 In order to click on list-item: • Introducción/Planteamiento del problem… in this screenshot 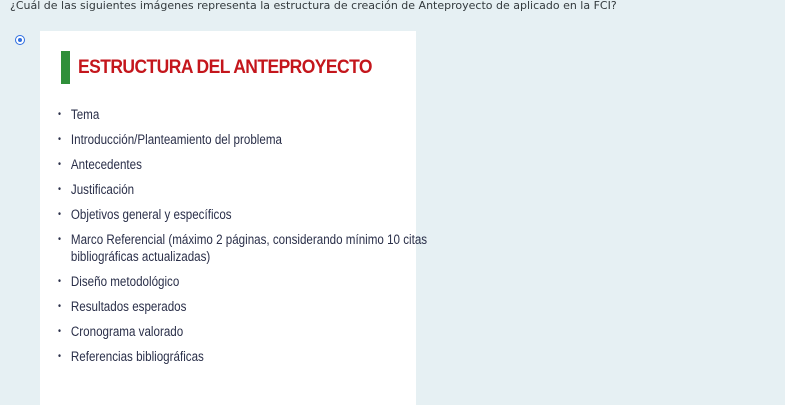, I will do `click(242, 139)`.